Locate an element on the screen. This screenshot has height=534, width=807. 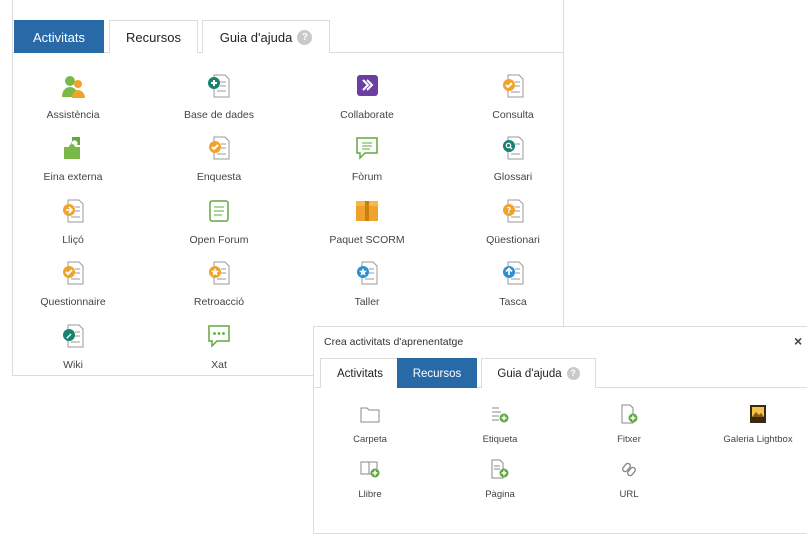
activity-open-forum: Open Forum is located at coordinates (219, 222).